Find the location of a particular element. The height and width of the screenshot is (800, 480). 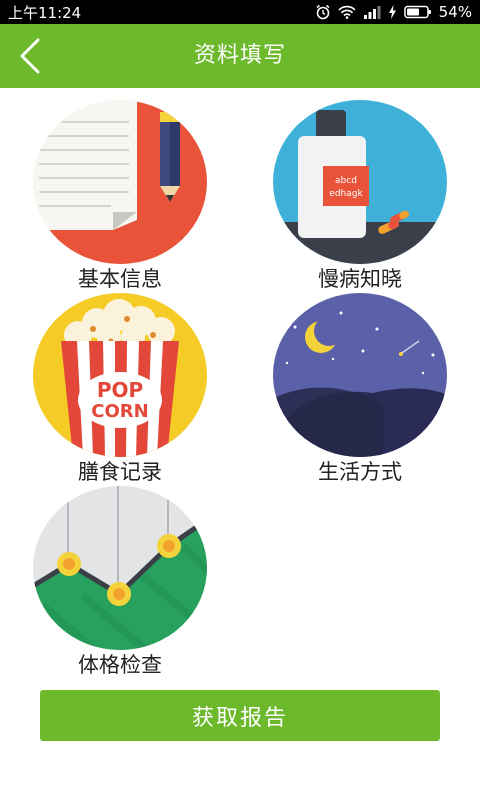

tile-label: 膳食记录 is located at coordinates (120, 472).